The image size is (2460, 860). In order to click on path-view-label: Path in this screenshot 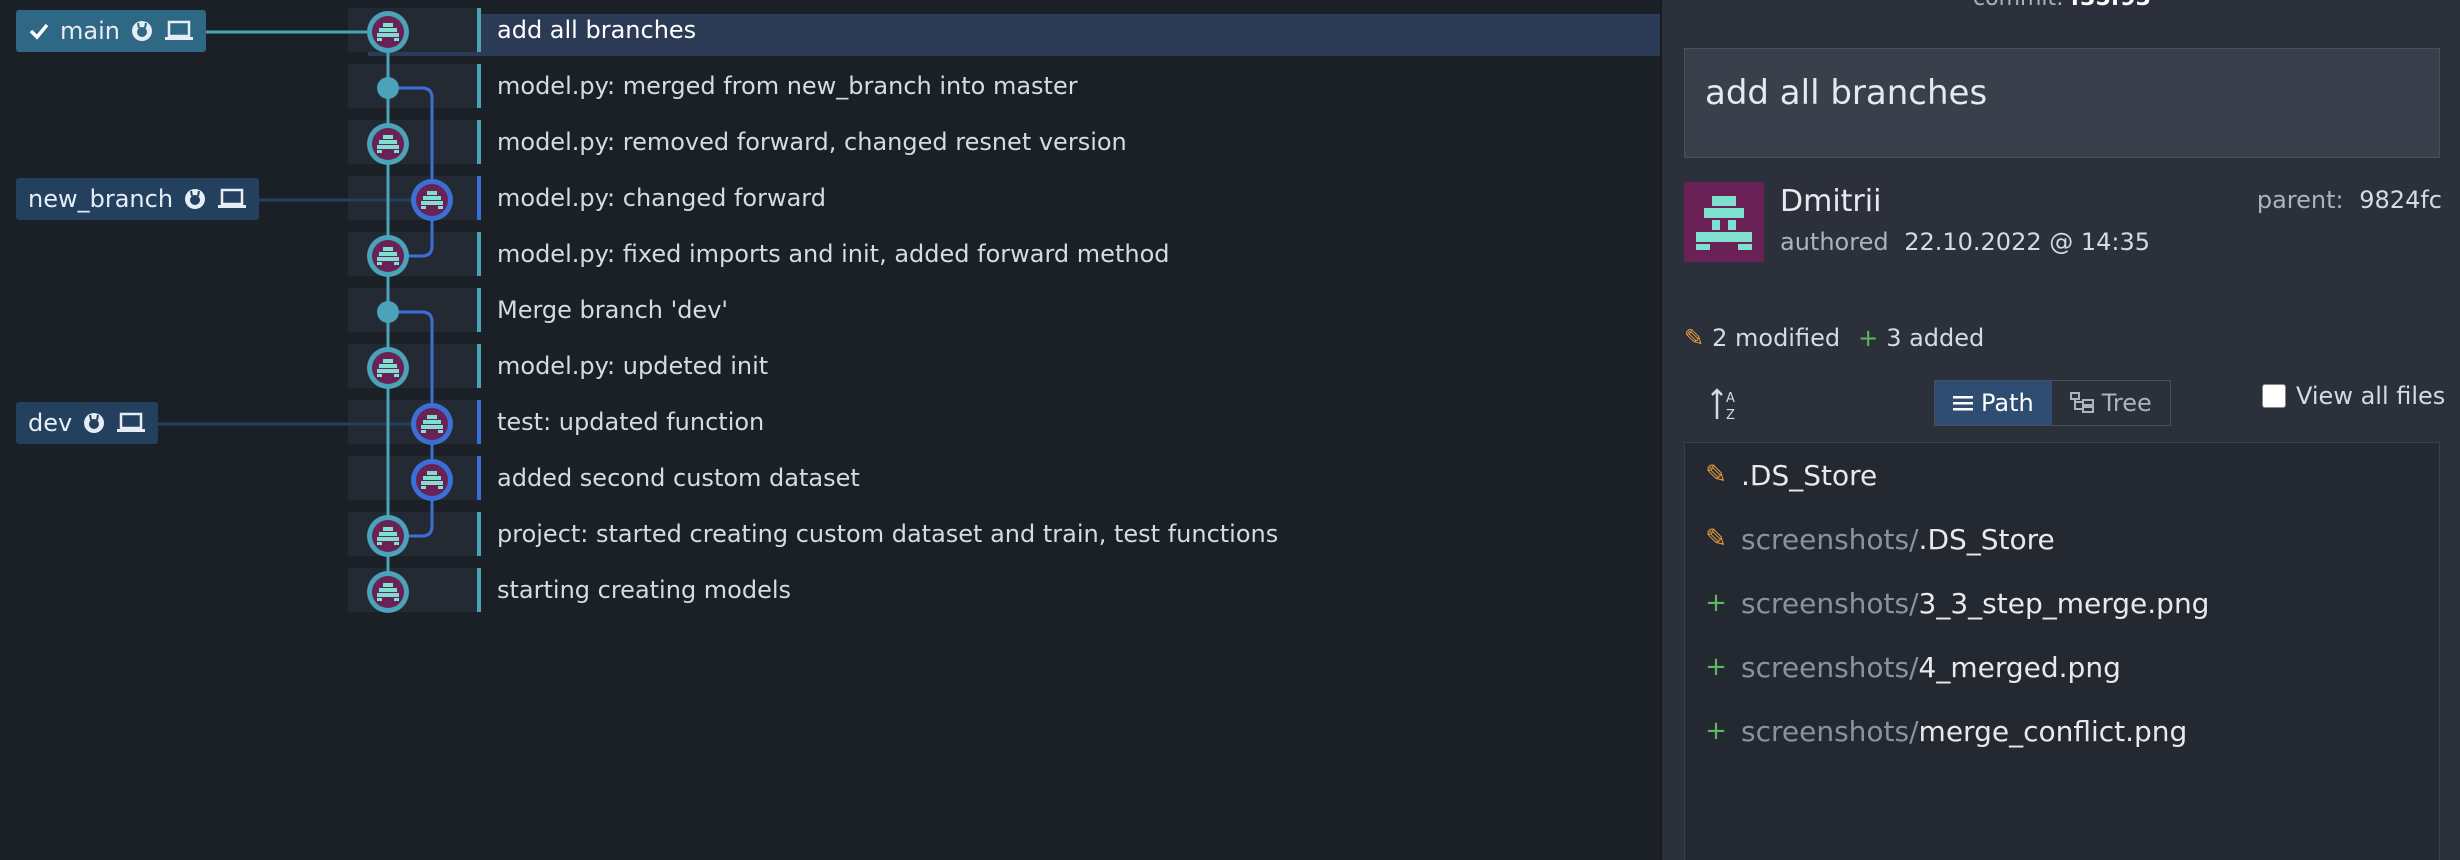, I will do `click(2007, 403)`.